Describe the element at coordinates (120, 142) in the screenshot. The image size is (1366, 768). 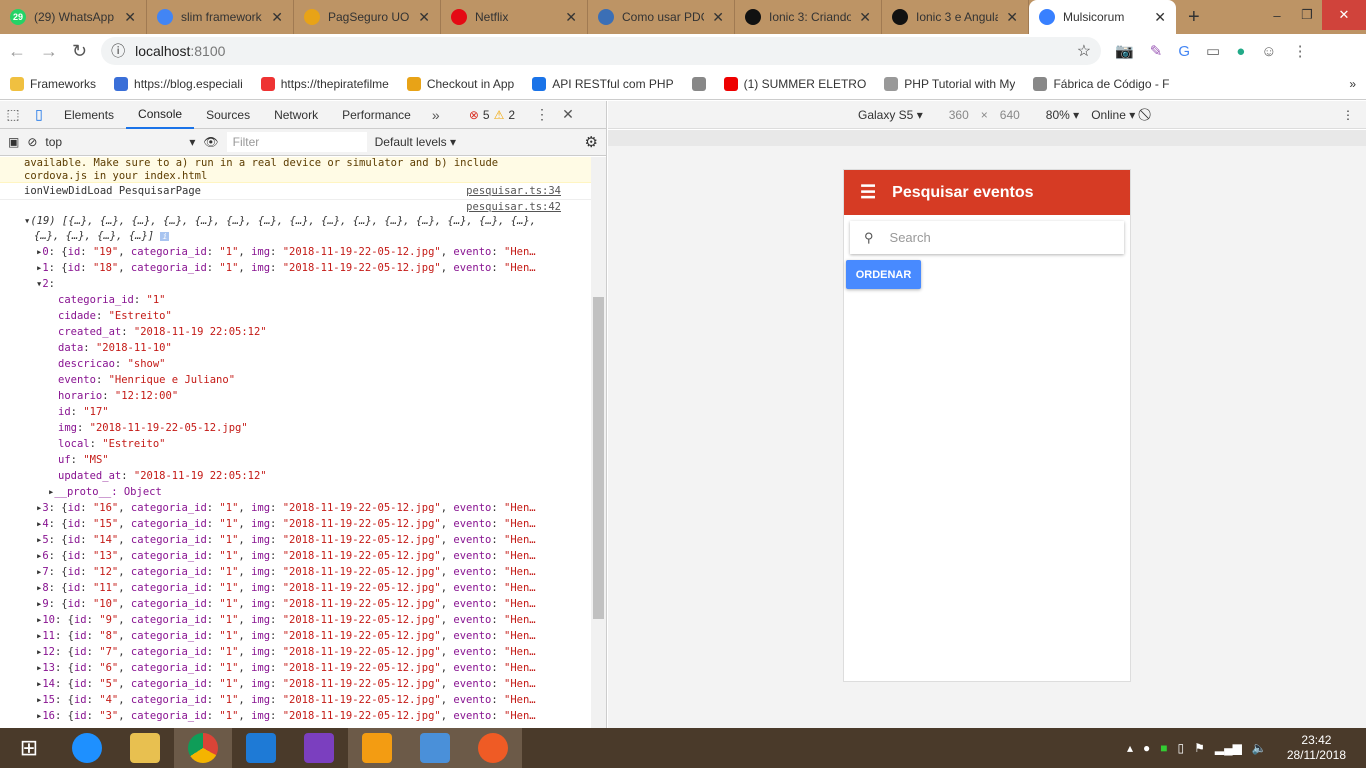
I see `context-select: top ▾` at that location.